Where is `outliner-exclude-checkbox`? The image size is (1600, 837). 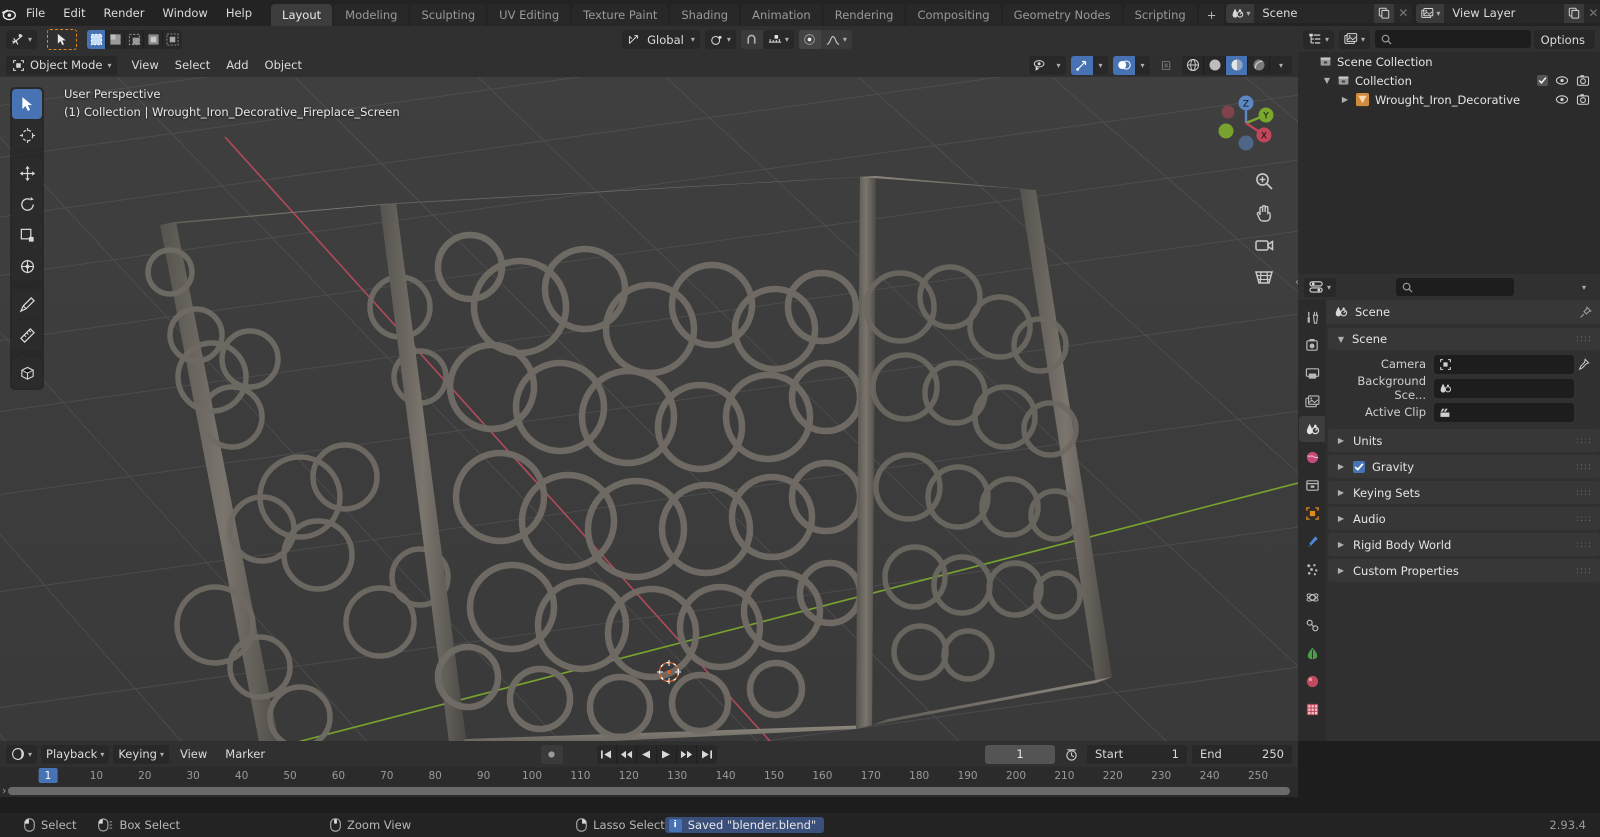 outliner-exclude-checkbox is located at coordinates (1542, 80).